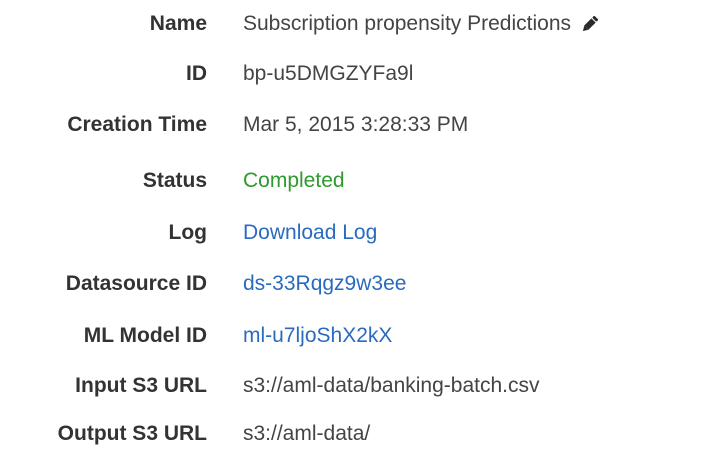  Describe the element at coordinates (407, 23) in the screenshot. I see `name-value: Subscription propensity Predictions` at that location.